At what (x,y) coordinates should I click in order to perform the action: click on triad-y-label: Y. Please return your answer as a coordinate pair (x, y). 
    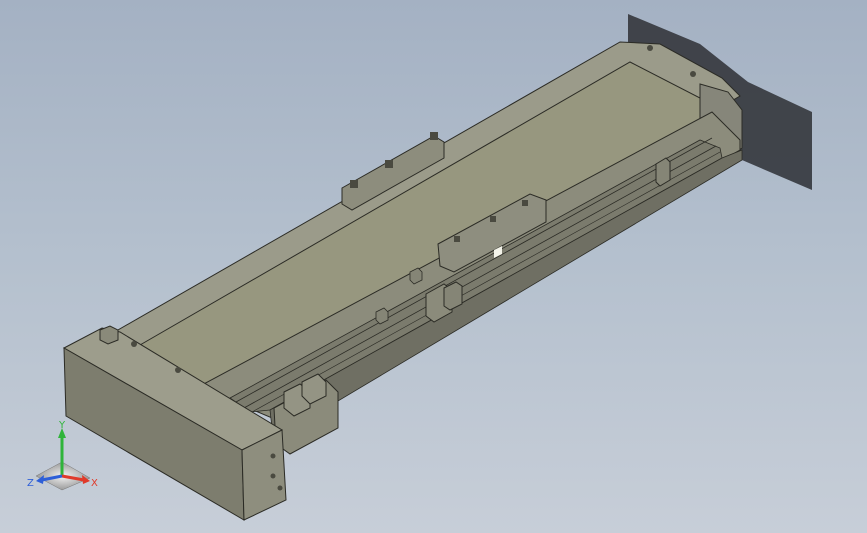
    Looking at the image, I should click on (62, 425).